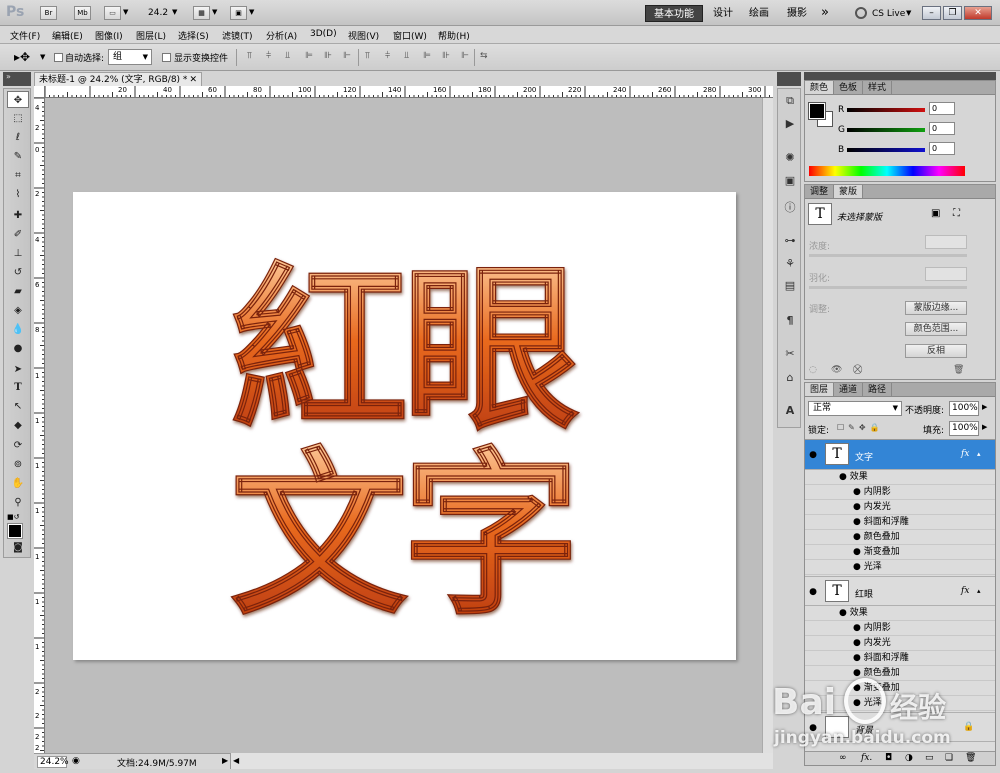 This screenshot has width=1000, height=773. Describe the element at coordinates (789, 79) in the screenshot. I see `icon-strip-header` at that location.